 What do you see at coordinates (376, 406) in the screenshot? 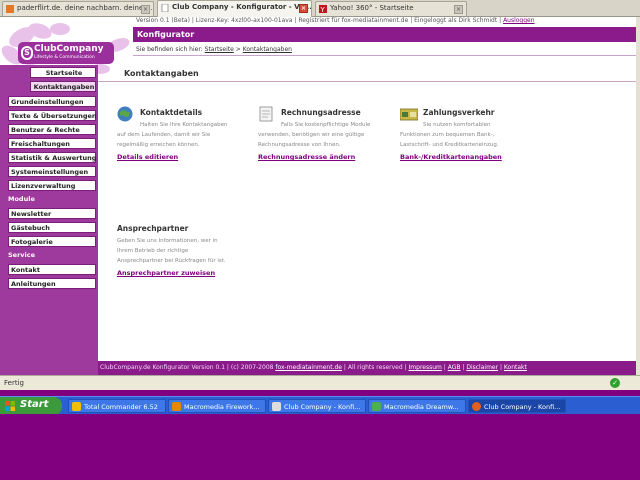
I see `dreamweaver-icon` at bounding box center [376, 406].